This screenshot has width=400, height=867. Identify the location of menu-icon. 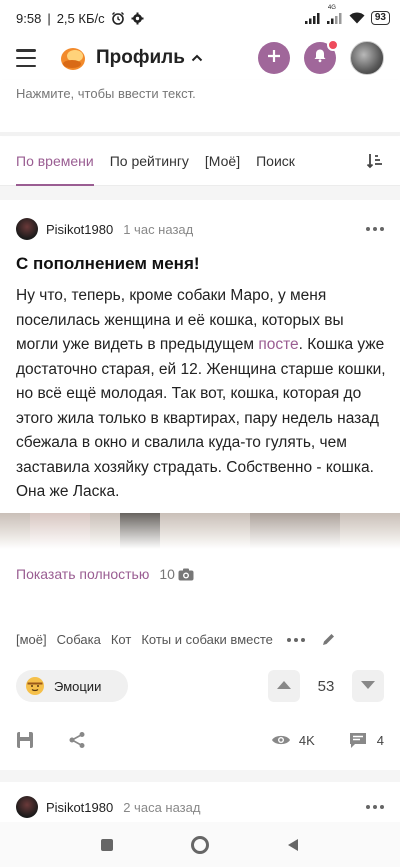
(26, 58).